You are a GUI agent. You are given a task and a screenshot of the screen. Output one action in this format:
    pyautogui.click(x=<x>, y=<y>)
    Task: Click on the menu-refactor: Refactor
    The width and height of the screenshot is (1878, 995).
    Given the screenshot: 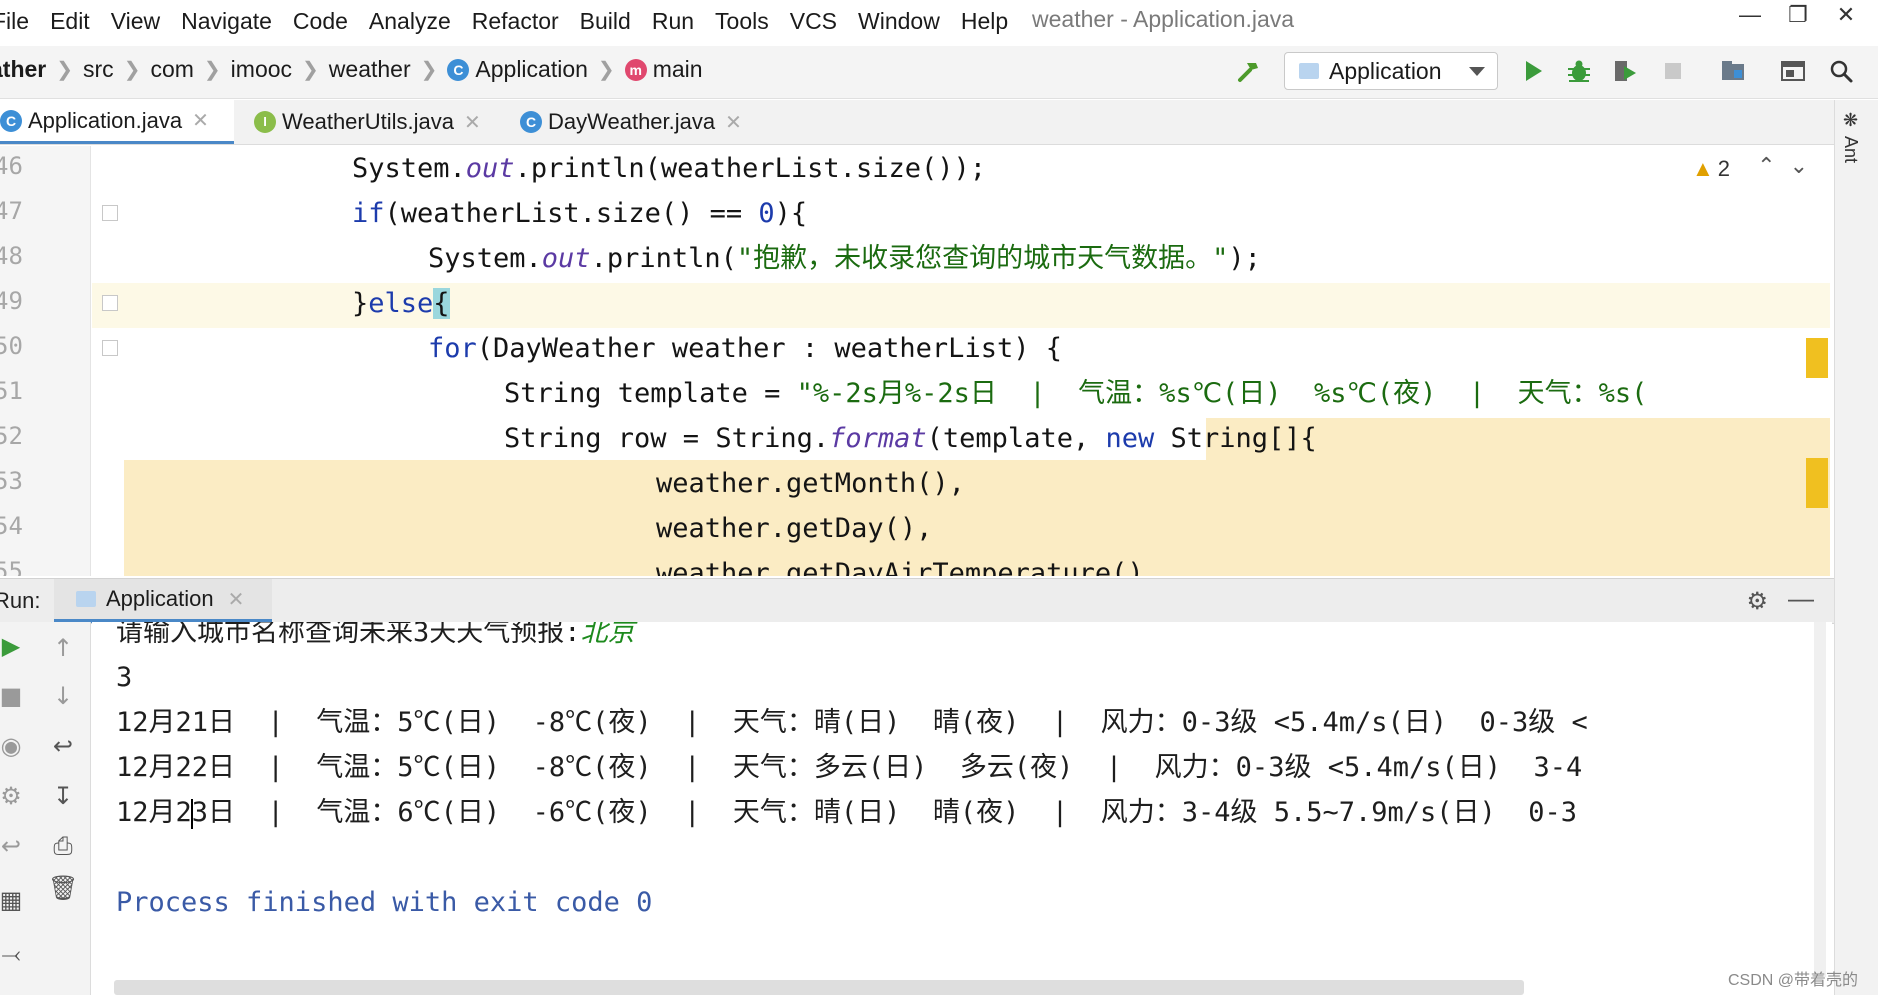 What is the action you would take?
    pyautogui.click(x=515, y=21)
    